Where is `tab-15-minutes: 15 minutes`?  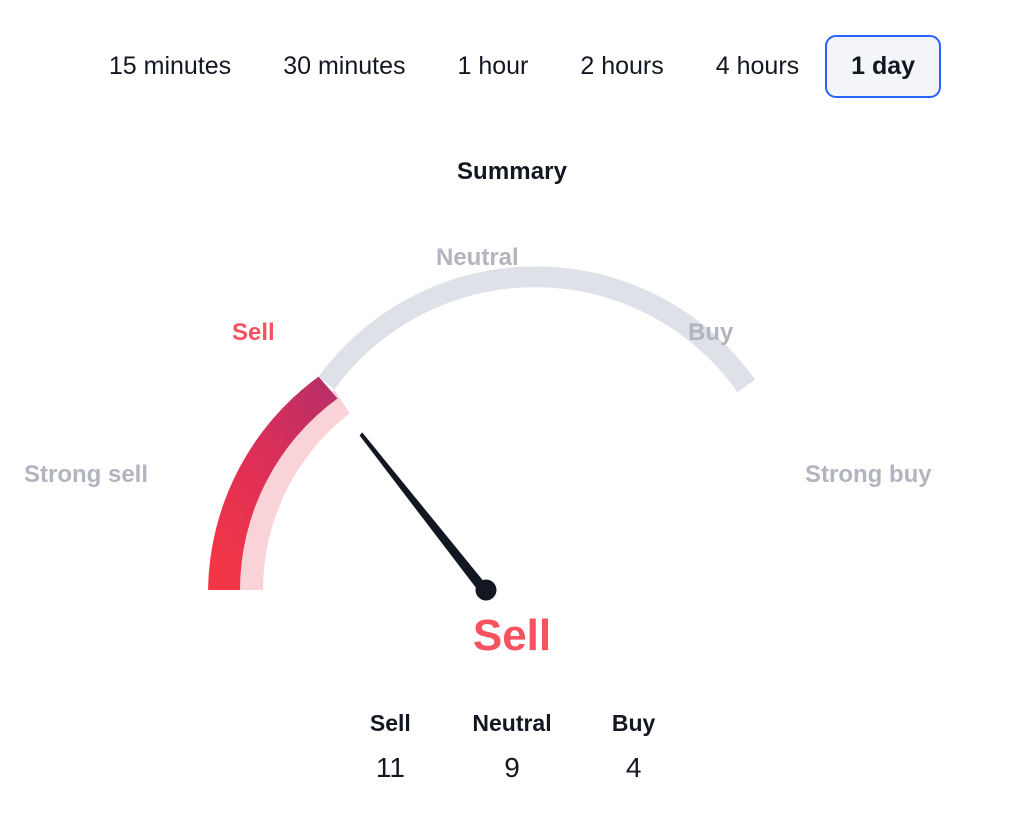 tab-15-minutes: 15 minutes is located at coordinates (170, 66).